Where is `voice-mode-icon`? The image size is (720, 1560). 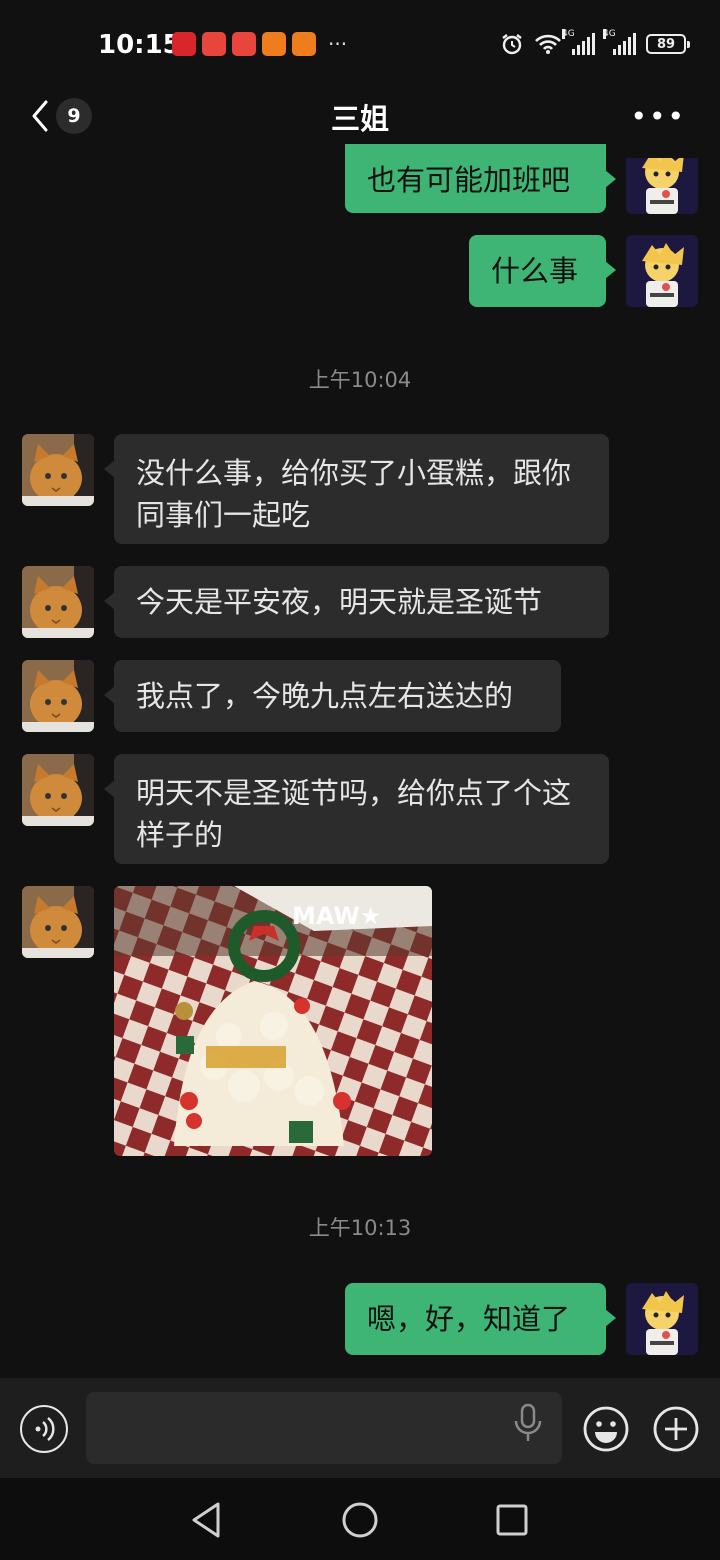
voice-mode-icon is located at coordinates (44, 1429).